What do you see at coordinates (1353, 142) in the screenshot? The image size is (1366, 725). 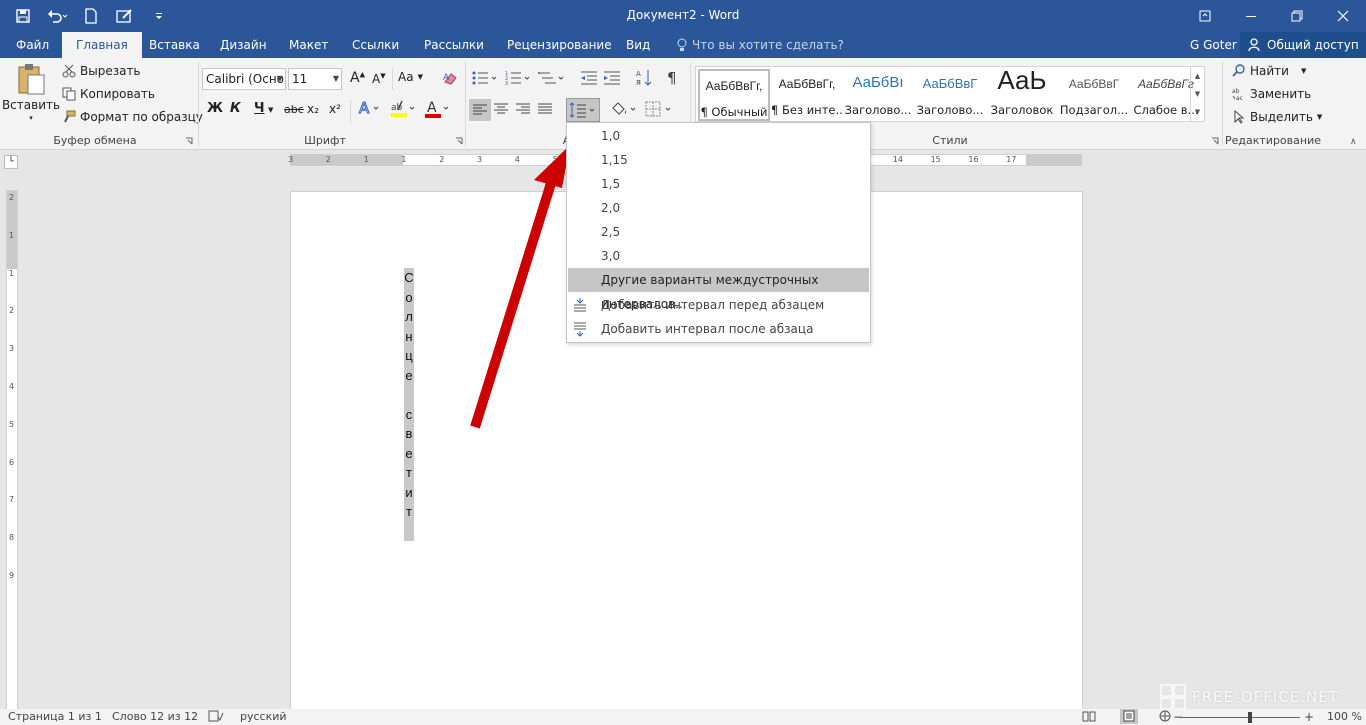 I see `collapse-ribbon-icon: ∧` at bounding box center [1353, 142].